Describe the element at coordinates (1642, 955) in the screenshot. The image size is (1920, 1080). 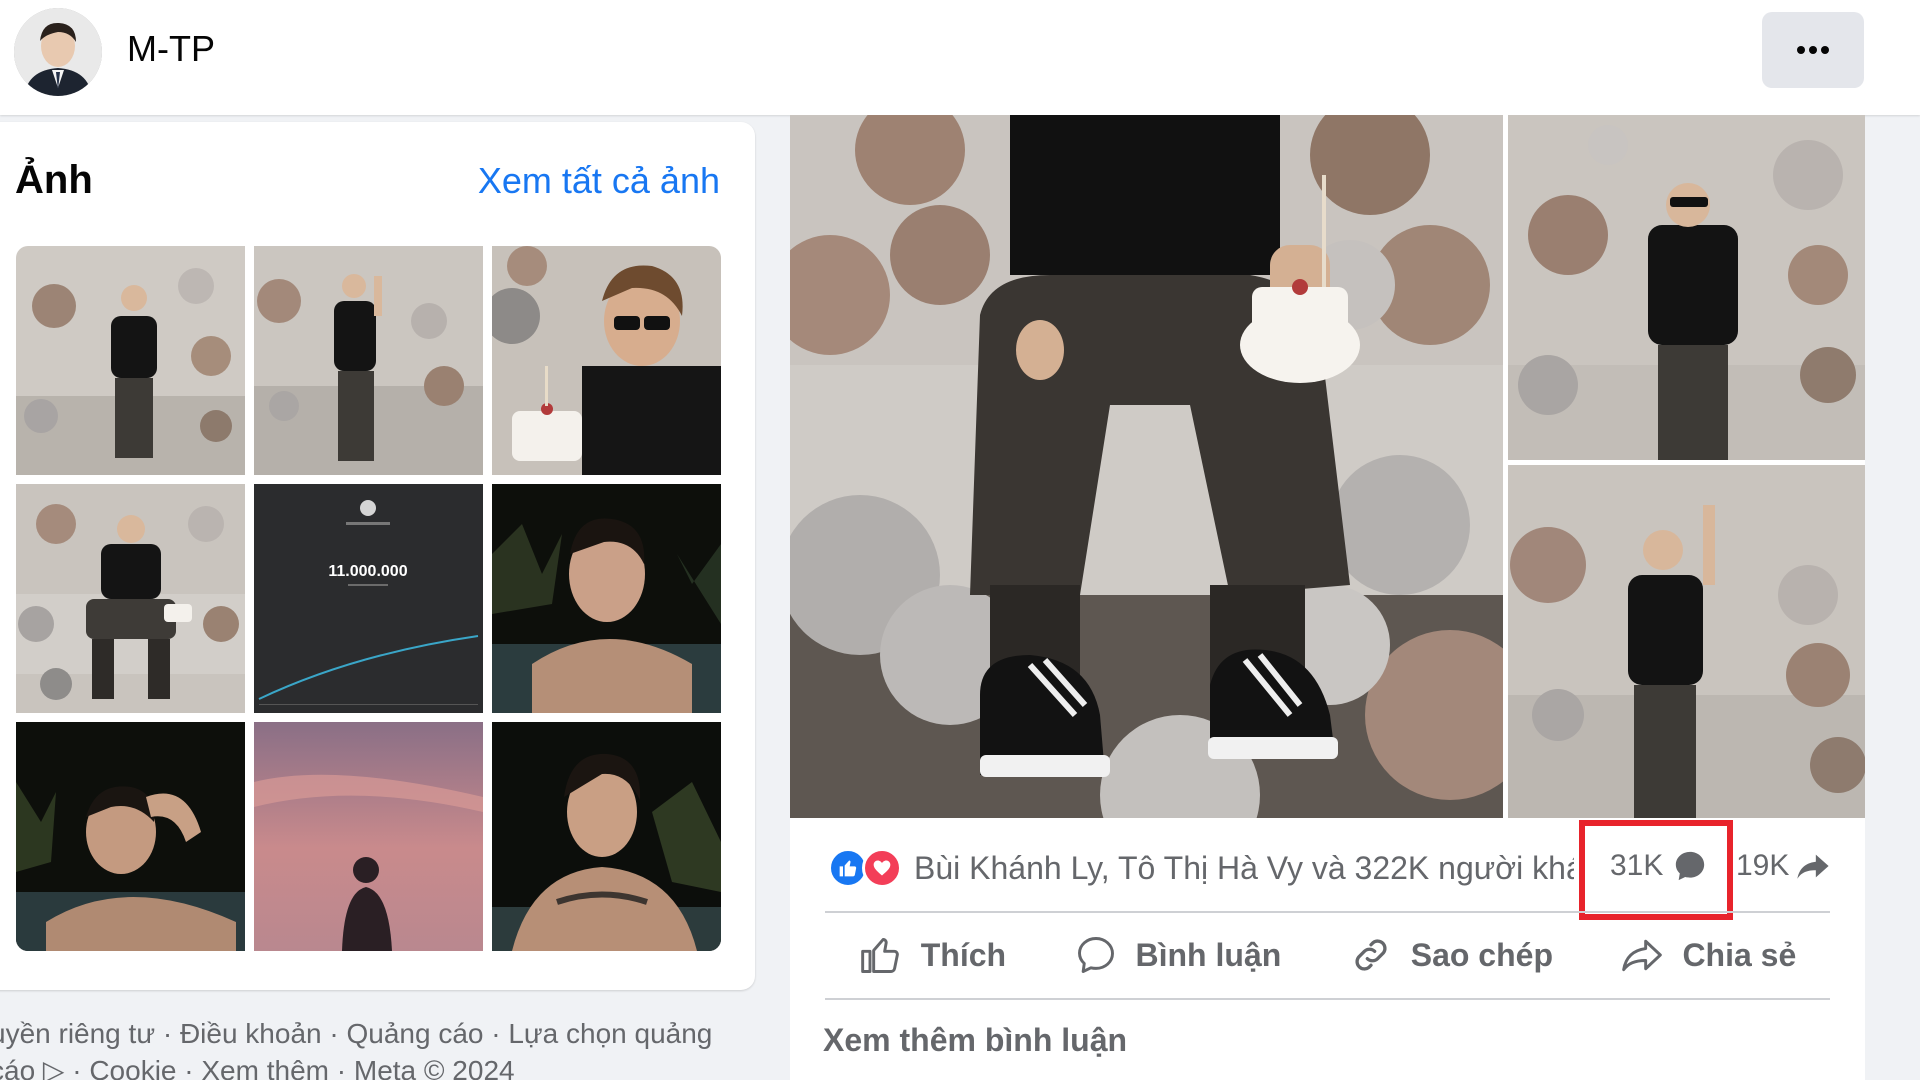
I see `share-icon` at that location.